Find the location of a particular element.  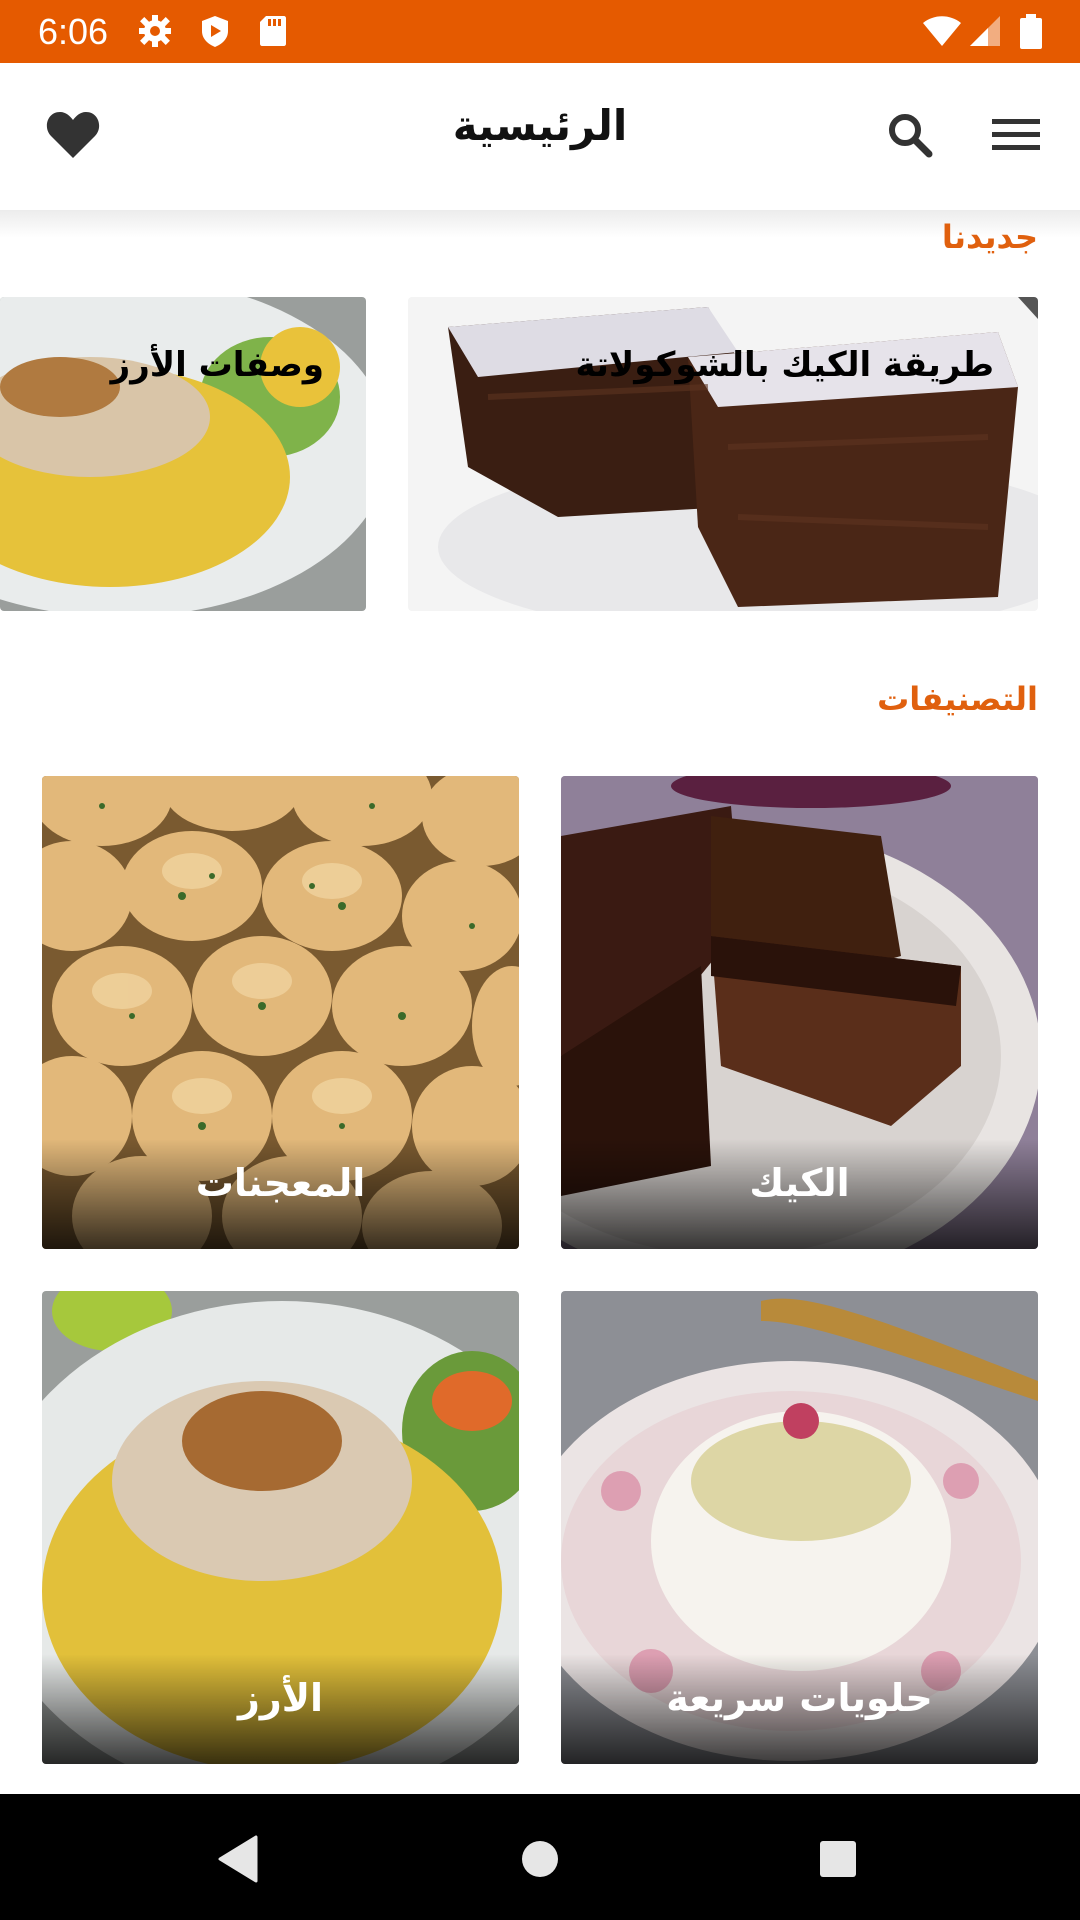

battery-icon is located at coordinates (1031, 31).